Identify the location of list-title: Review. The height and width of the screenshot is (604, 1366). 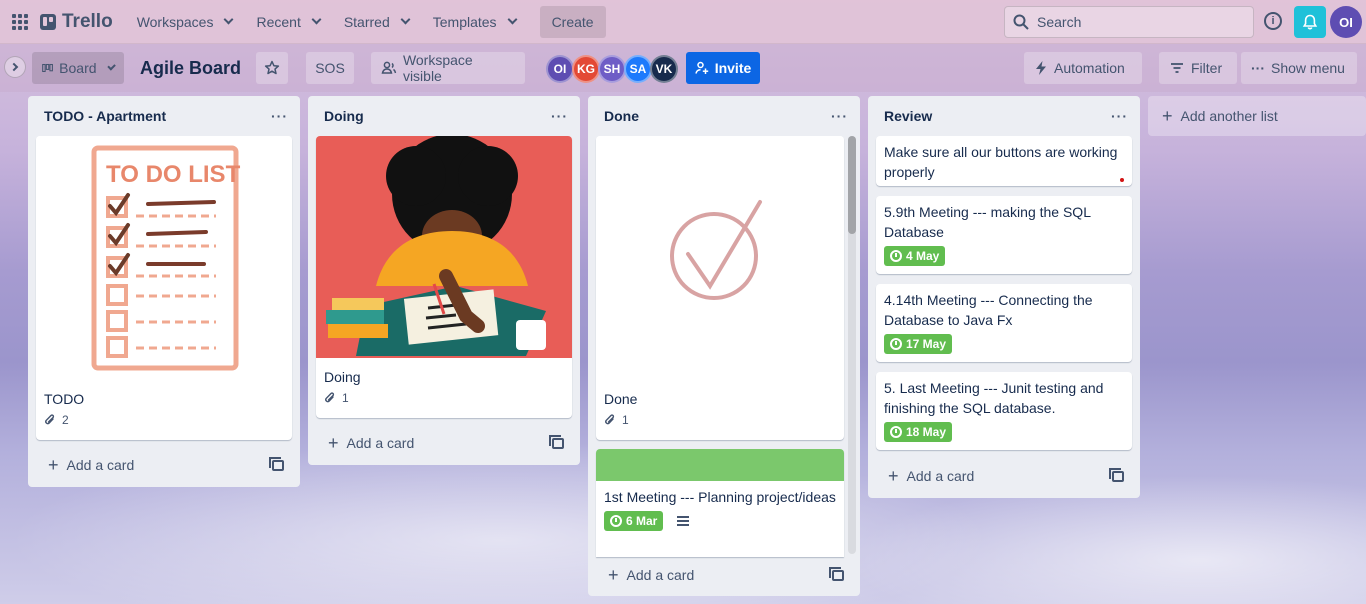
(908, 116).